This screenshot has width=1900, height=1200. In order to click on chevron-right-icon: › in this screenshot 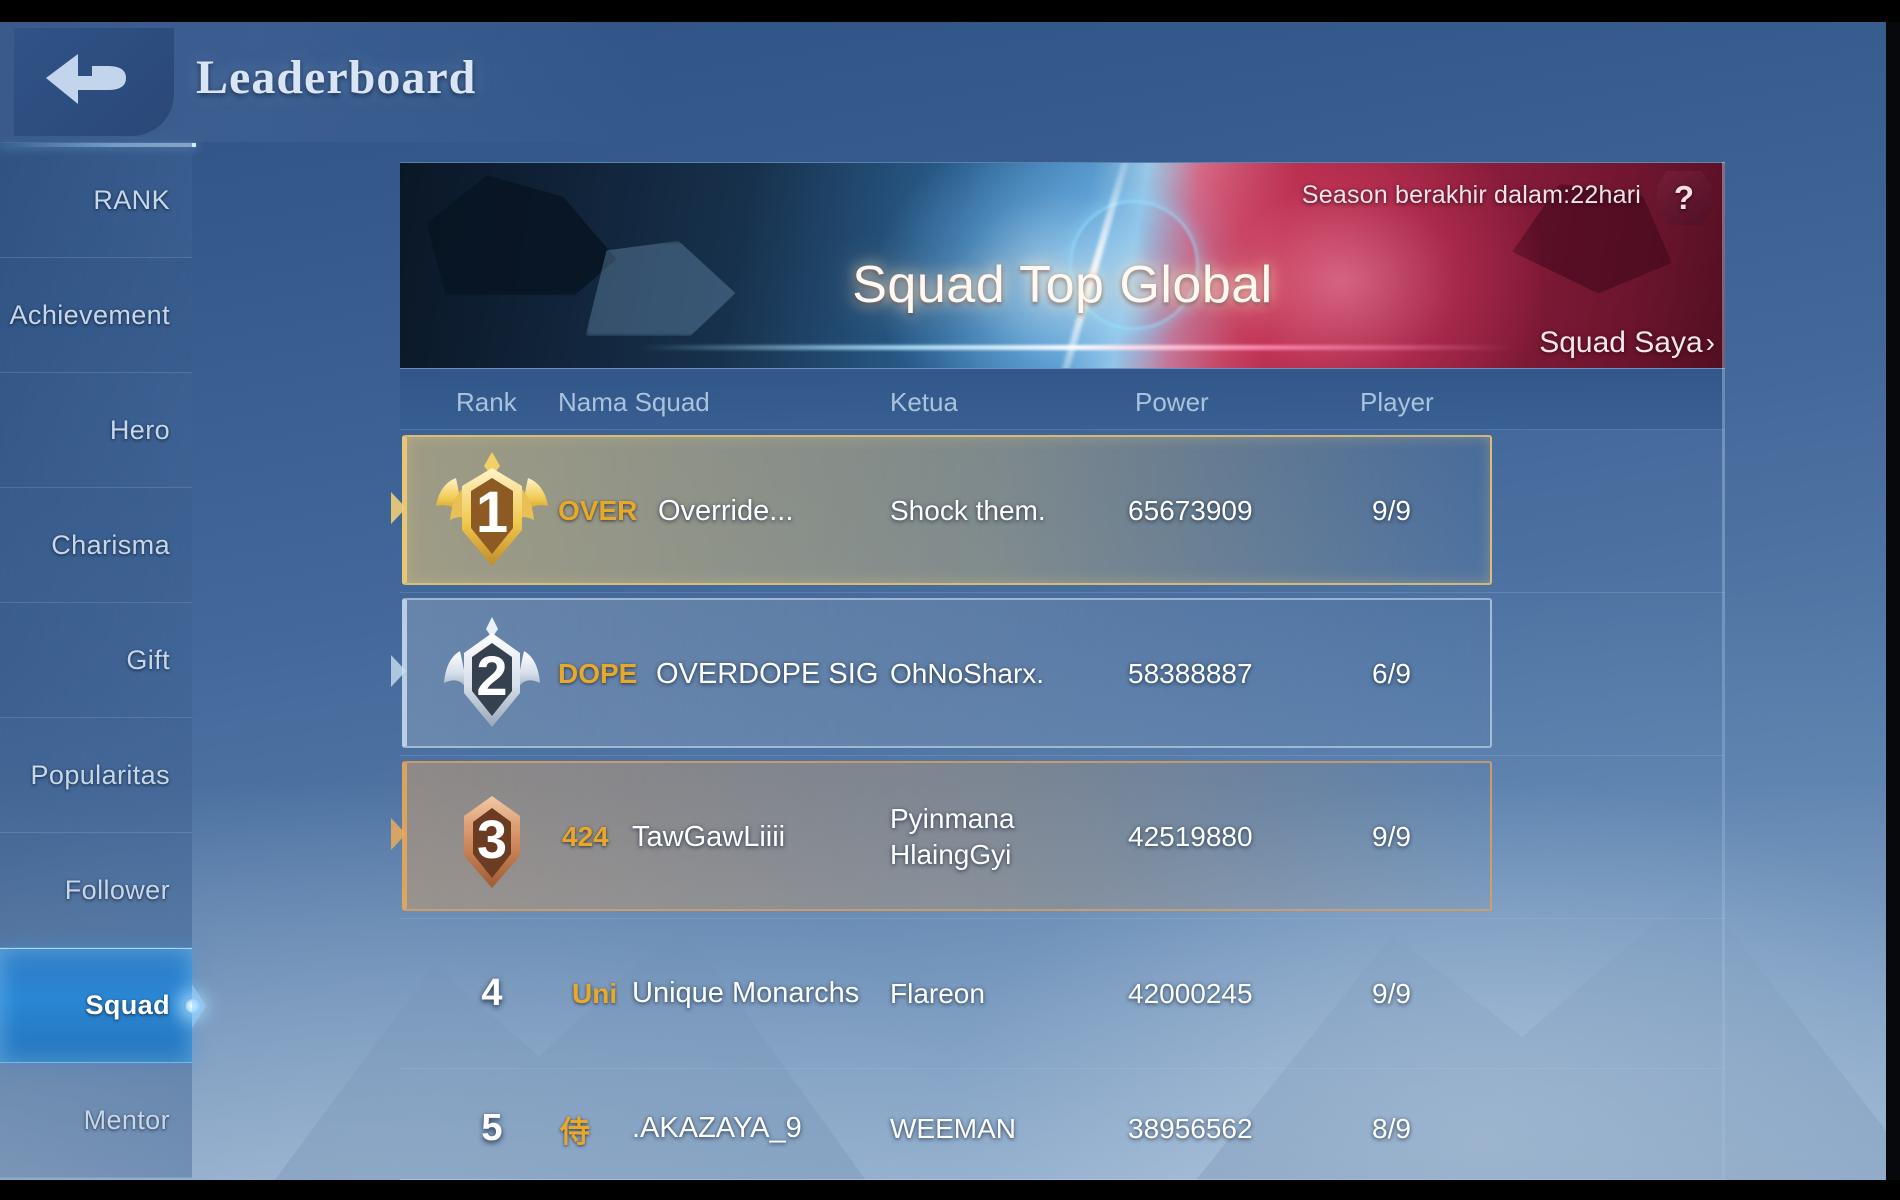, I will do `click(1710, 342)`.